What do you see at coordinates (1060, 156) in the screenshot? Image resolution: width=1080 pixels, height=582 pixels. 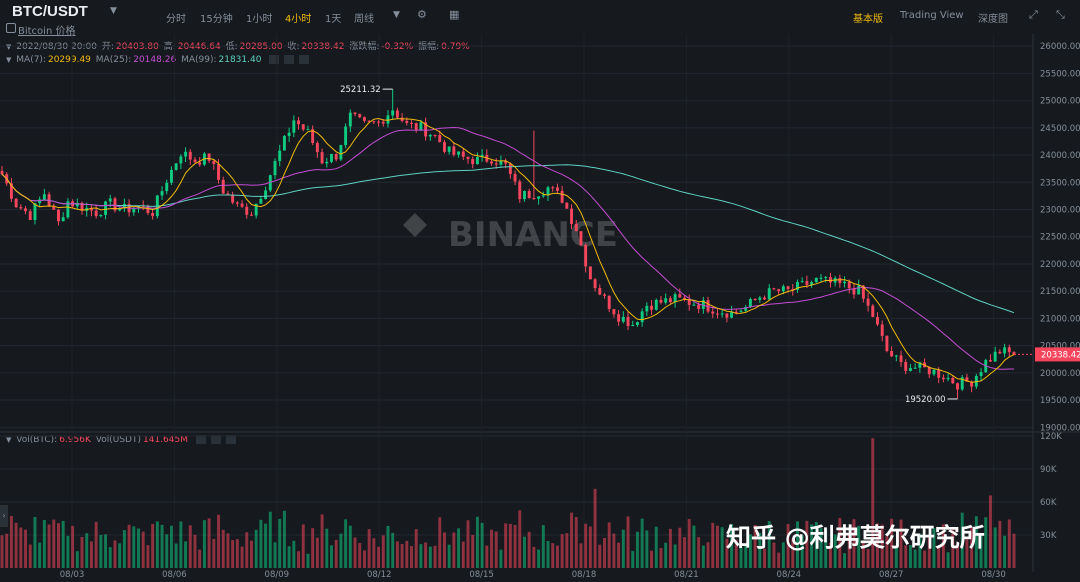 I see `y-tick-label: 24000.00` at bounding box center [1060, 156].